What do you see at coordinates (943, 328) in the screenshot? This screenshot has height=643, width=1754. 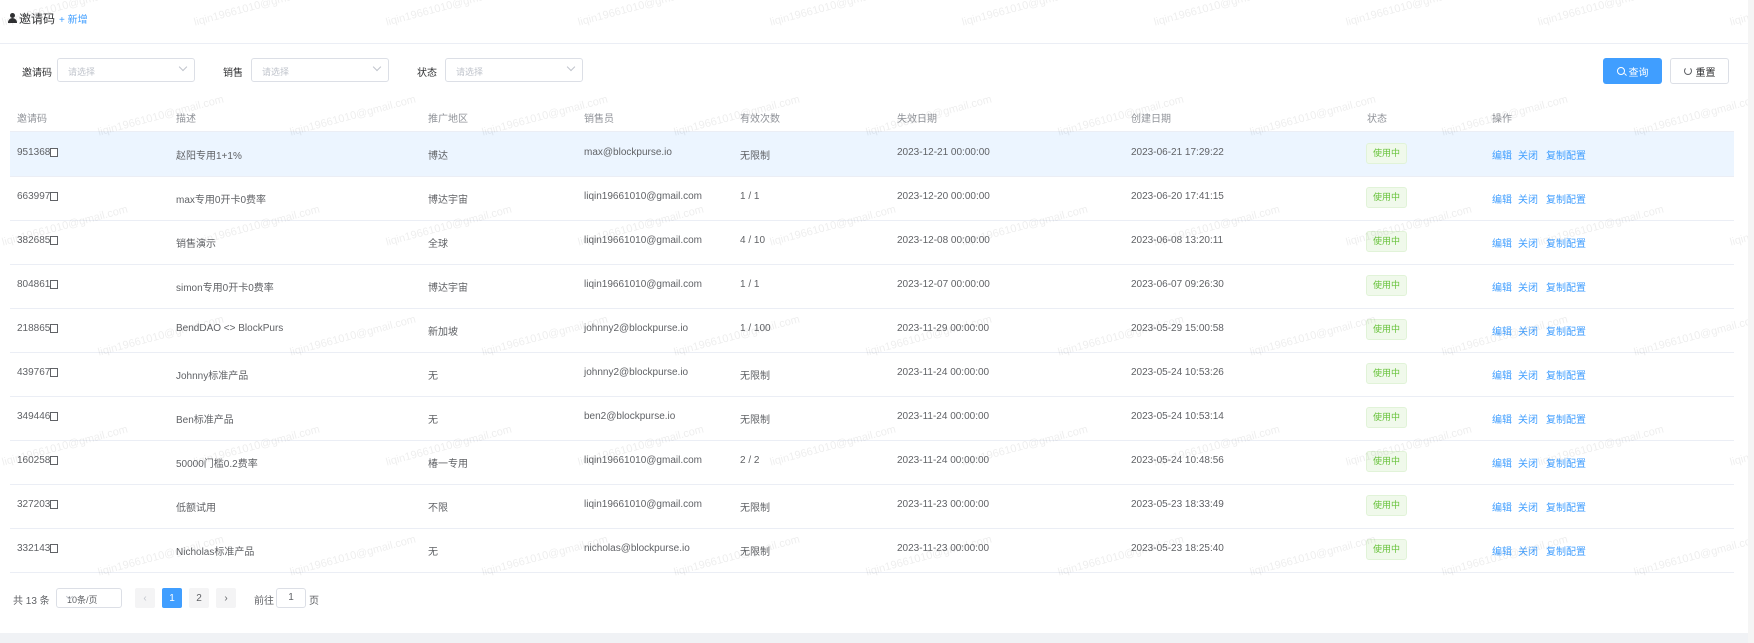 I see `cell-expire: 2023-11-29 00:00:00` at bounding box center [943, 328].